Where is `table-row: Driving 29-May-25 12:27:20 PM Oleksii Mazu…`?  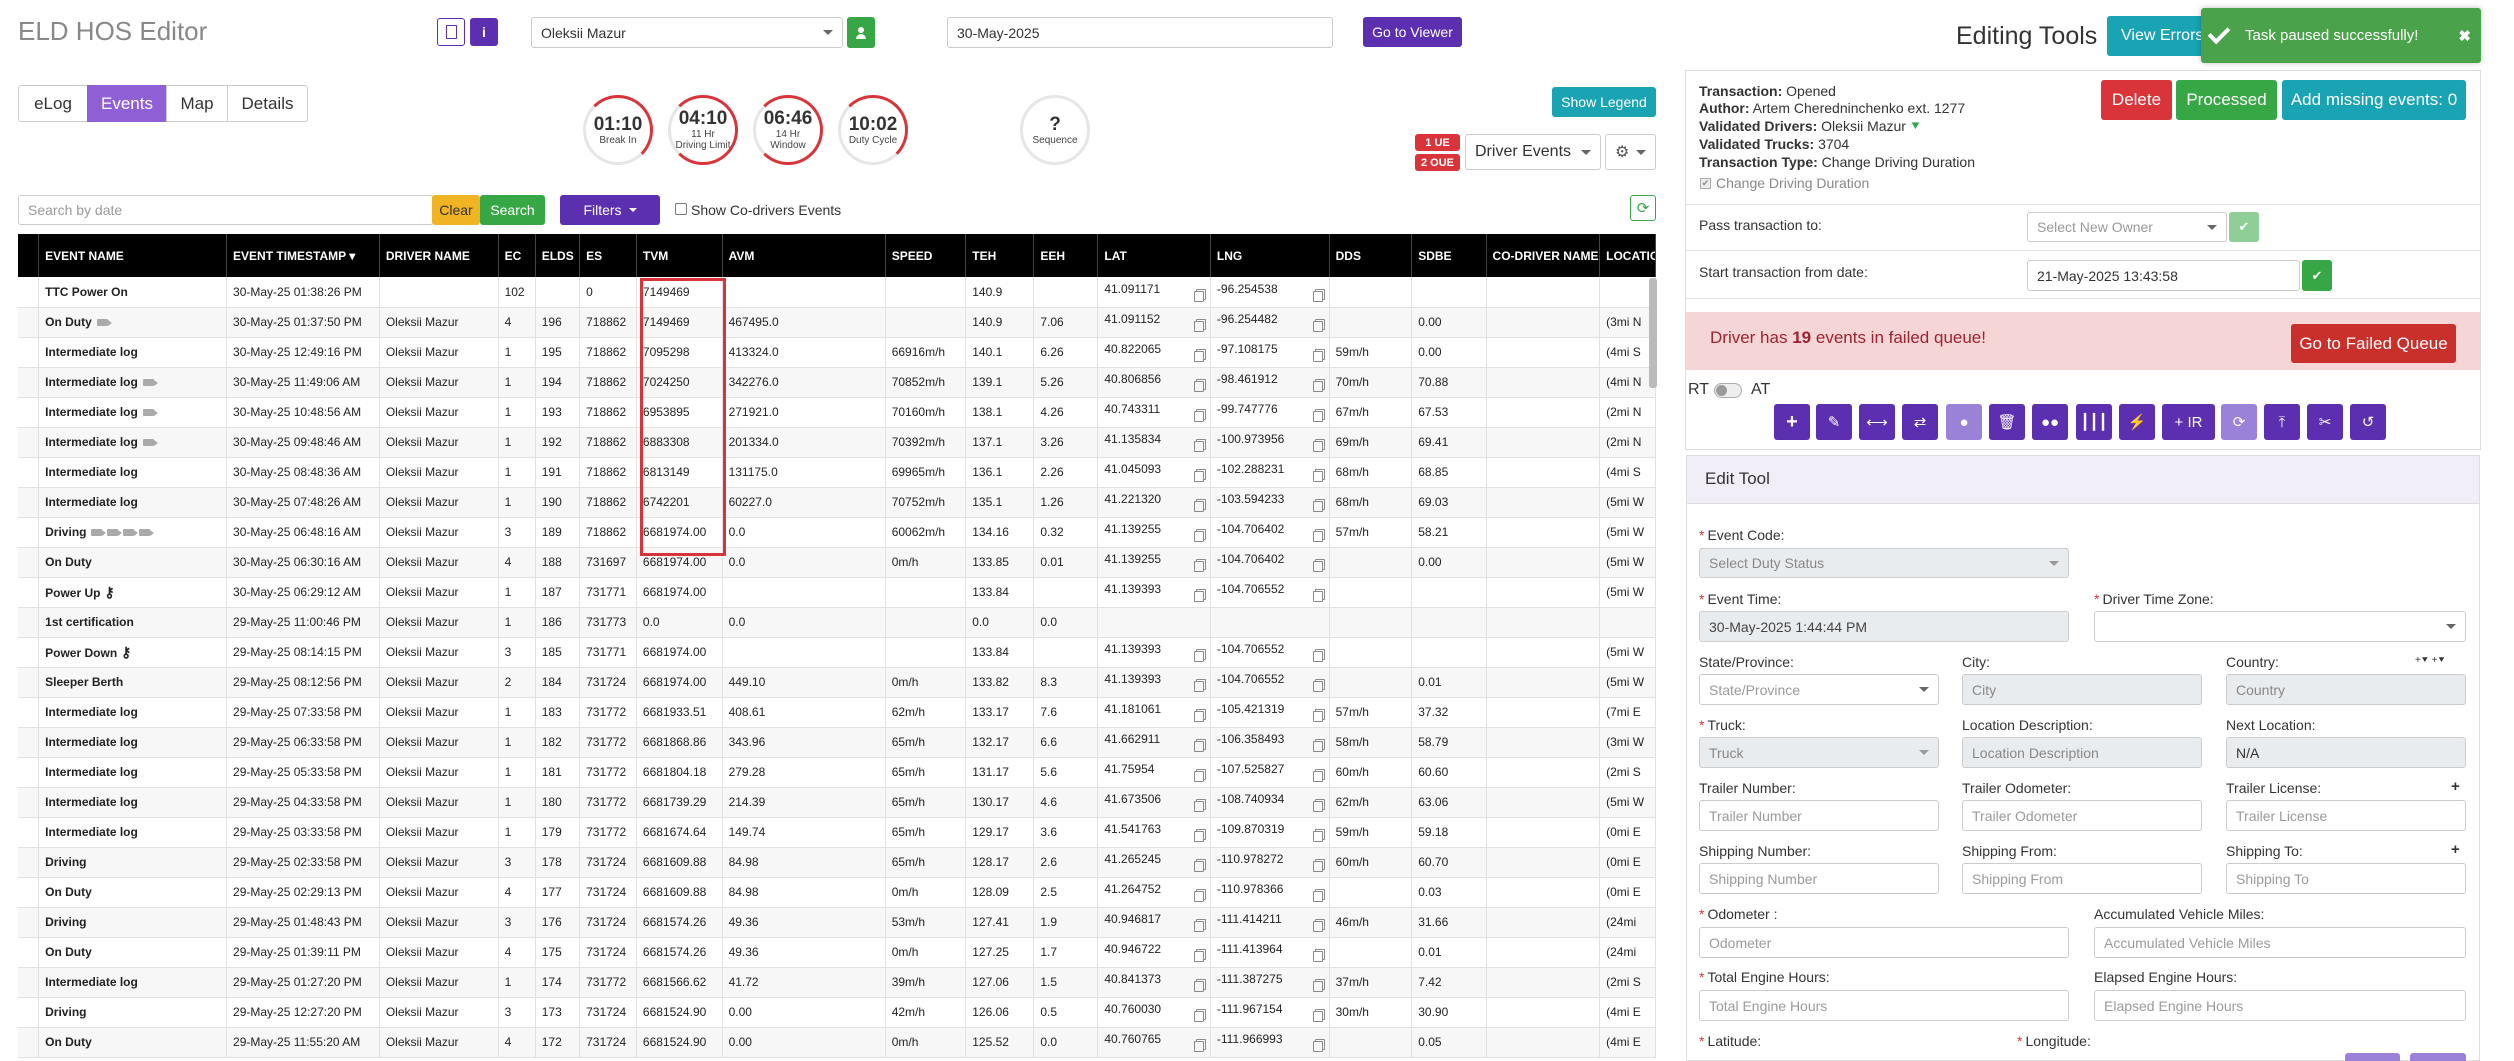
table-row: Driving 29-May-25 12:27:20 PM Oleksii Mazu… is located at coordinates (837, 1012).